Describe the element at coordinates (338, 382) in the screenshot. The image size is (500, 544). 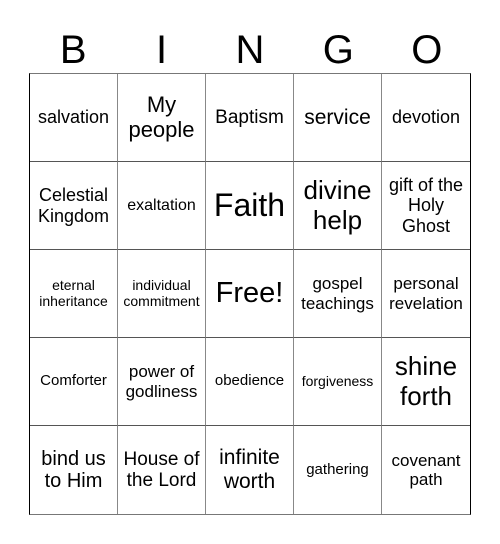
I see `bingo-cell: forgiveness` at that location.